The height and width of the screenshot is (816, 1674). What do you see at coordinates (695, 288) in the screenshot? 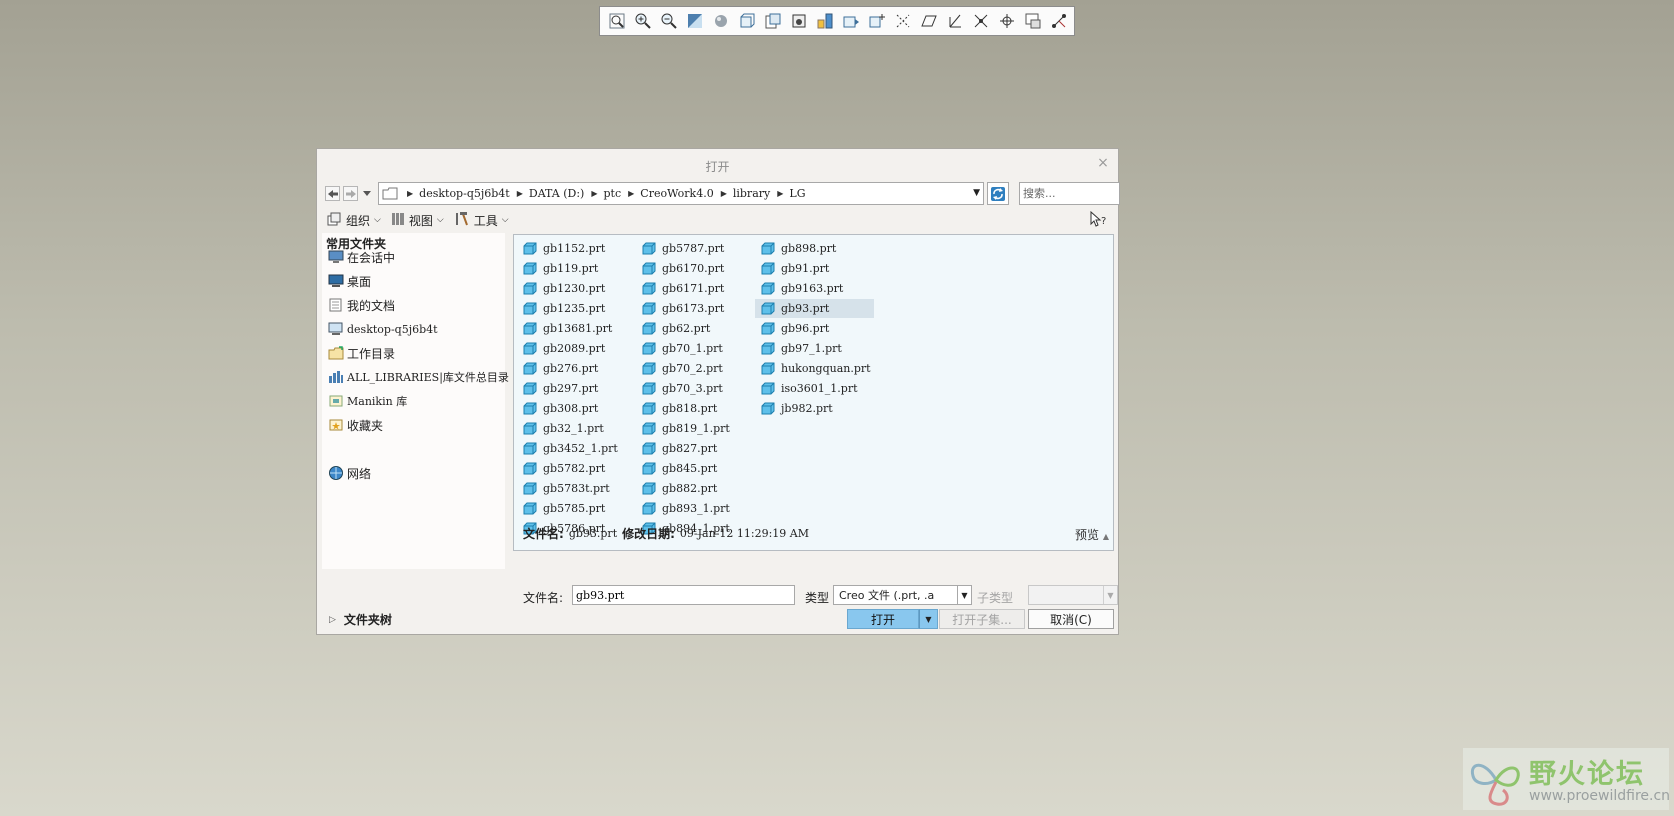
I see `file-item: gb6171.prt` at bounding box center [695, 288].